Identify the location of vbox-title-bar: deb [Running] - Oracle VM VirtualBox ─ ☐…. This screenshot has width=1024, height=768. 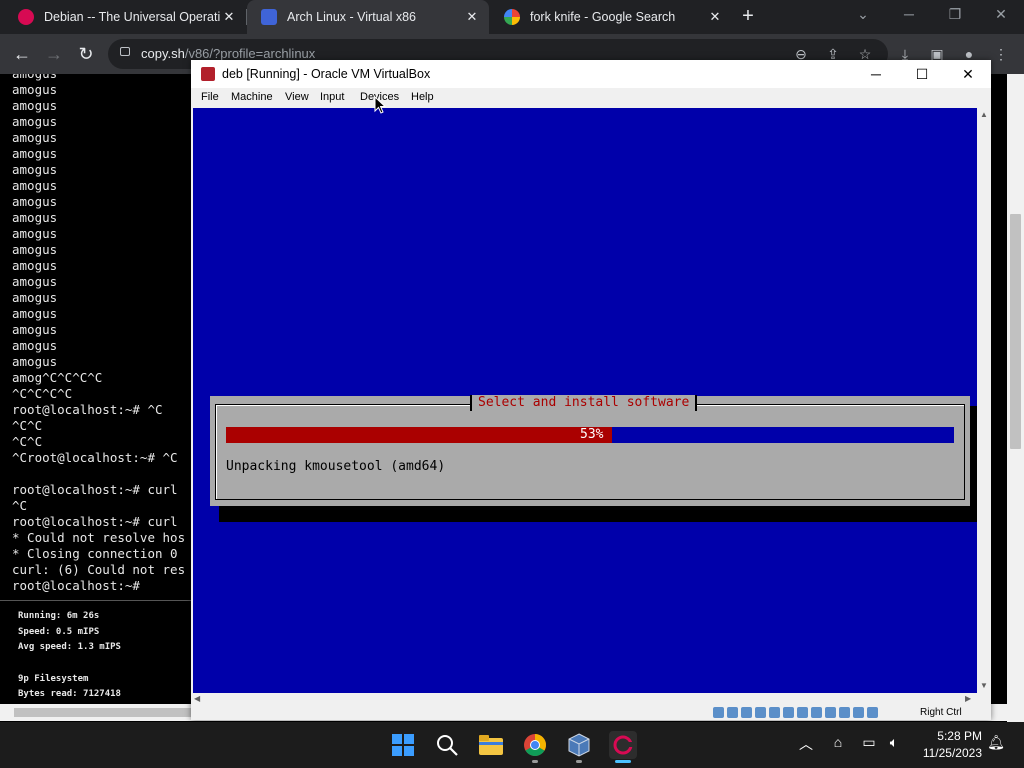
(591, 74).